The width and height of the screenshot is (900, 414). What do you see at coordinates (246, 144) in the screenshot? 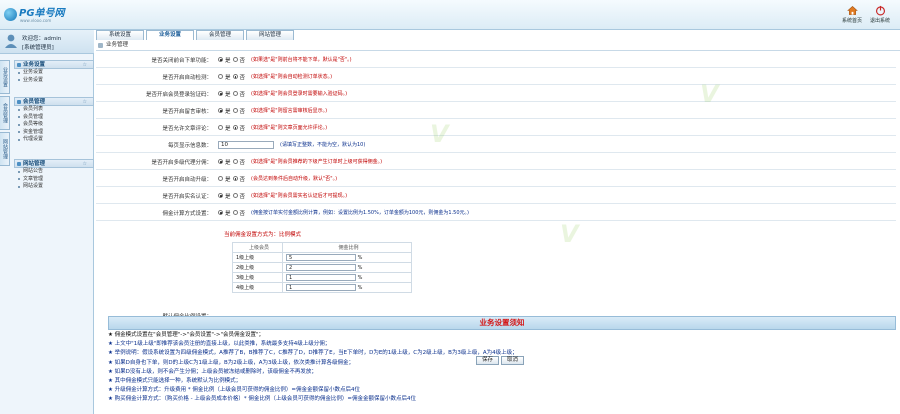
I see `page-size-input: 10` at bounding box center [246, 144].